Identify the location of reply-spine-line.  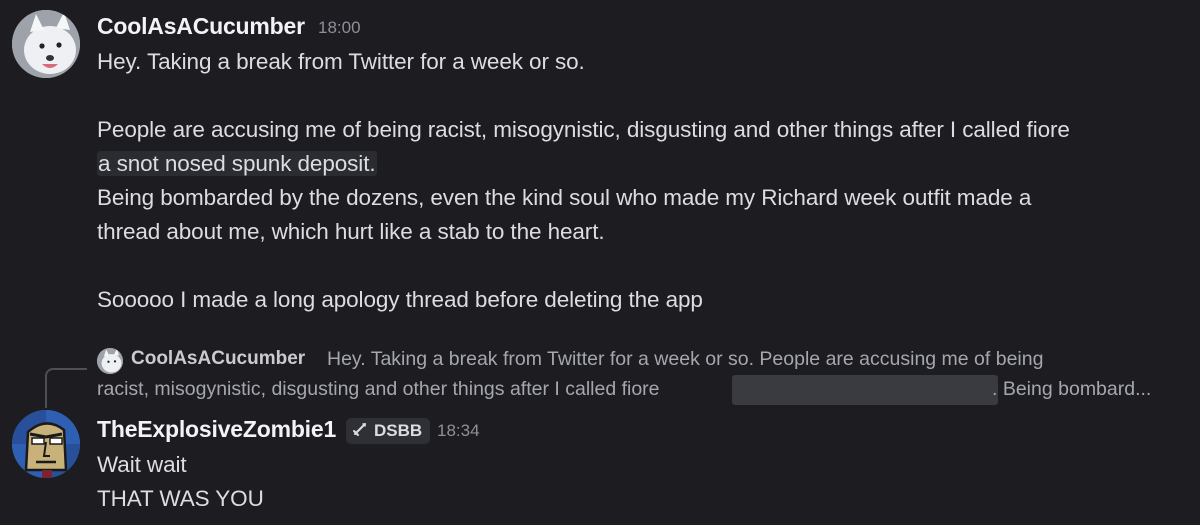
(66, 388).